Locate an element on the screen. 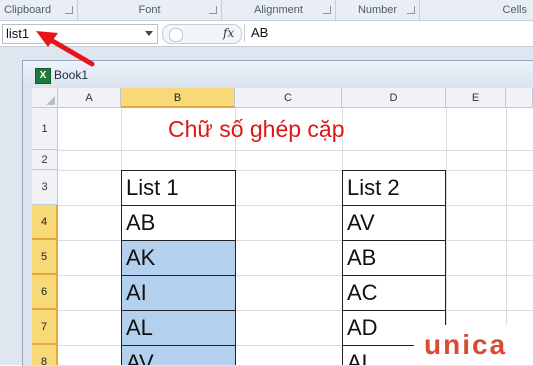  red-arrow-icon is located at coordinates (65, 49).